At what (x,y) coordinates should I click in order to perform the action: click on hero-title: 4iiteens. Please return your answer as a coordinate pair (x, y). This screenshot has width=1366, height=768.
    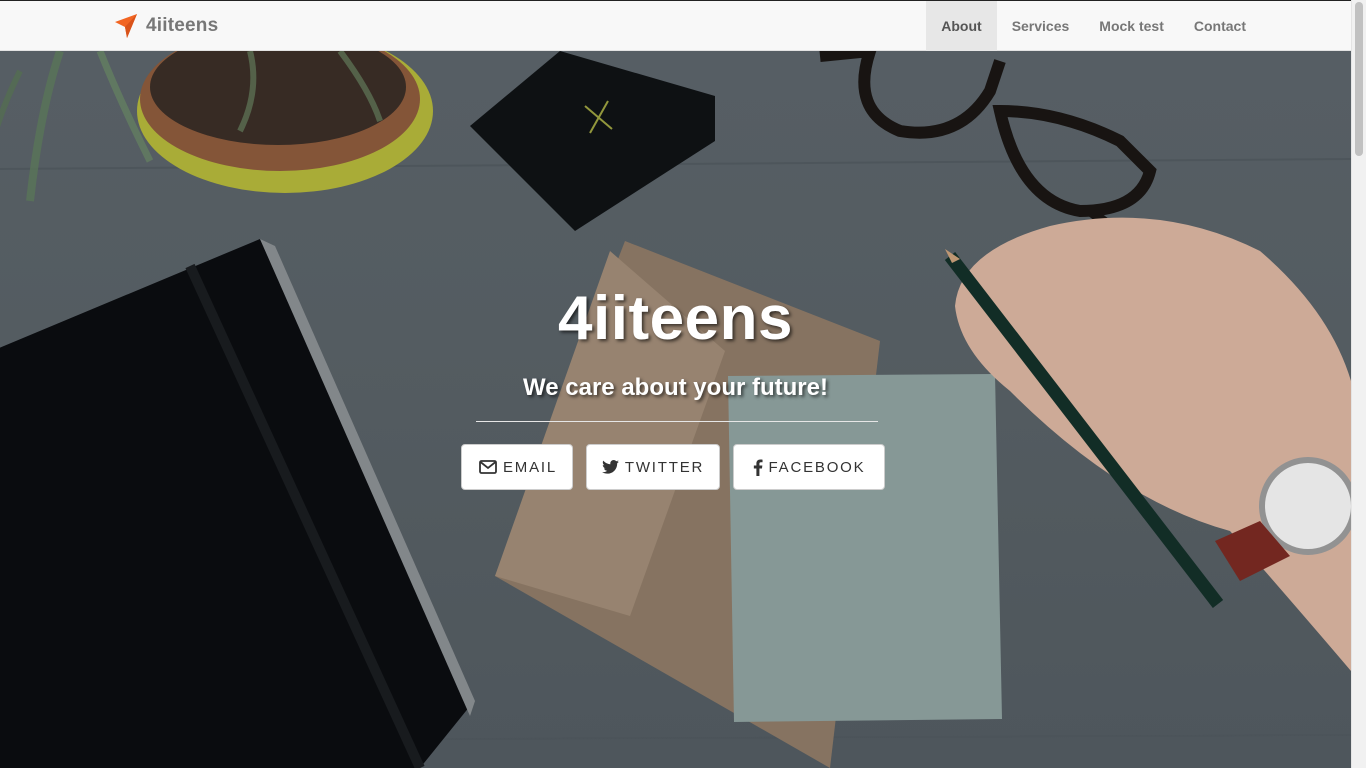
    Looking at the image, I should click on (675, 318).